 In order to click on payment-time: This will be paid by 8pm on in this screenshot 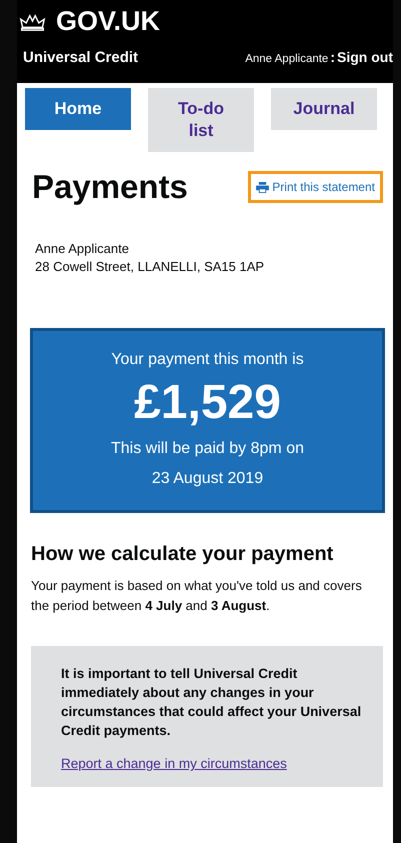, I will do `click(207, 449)`.